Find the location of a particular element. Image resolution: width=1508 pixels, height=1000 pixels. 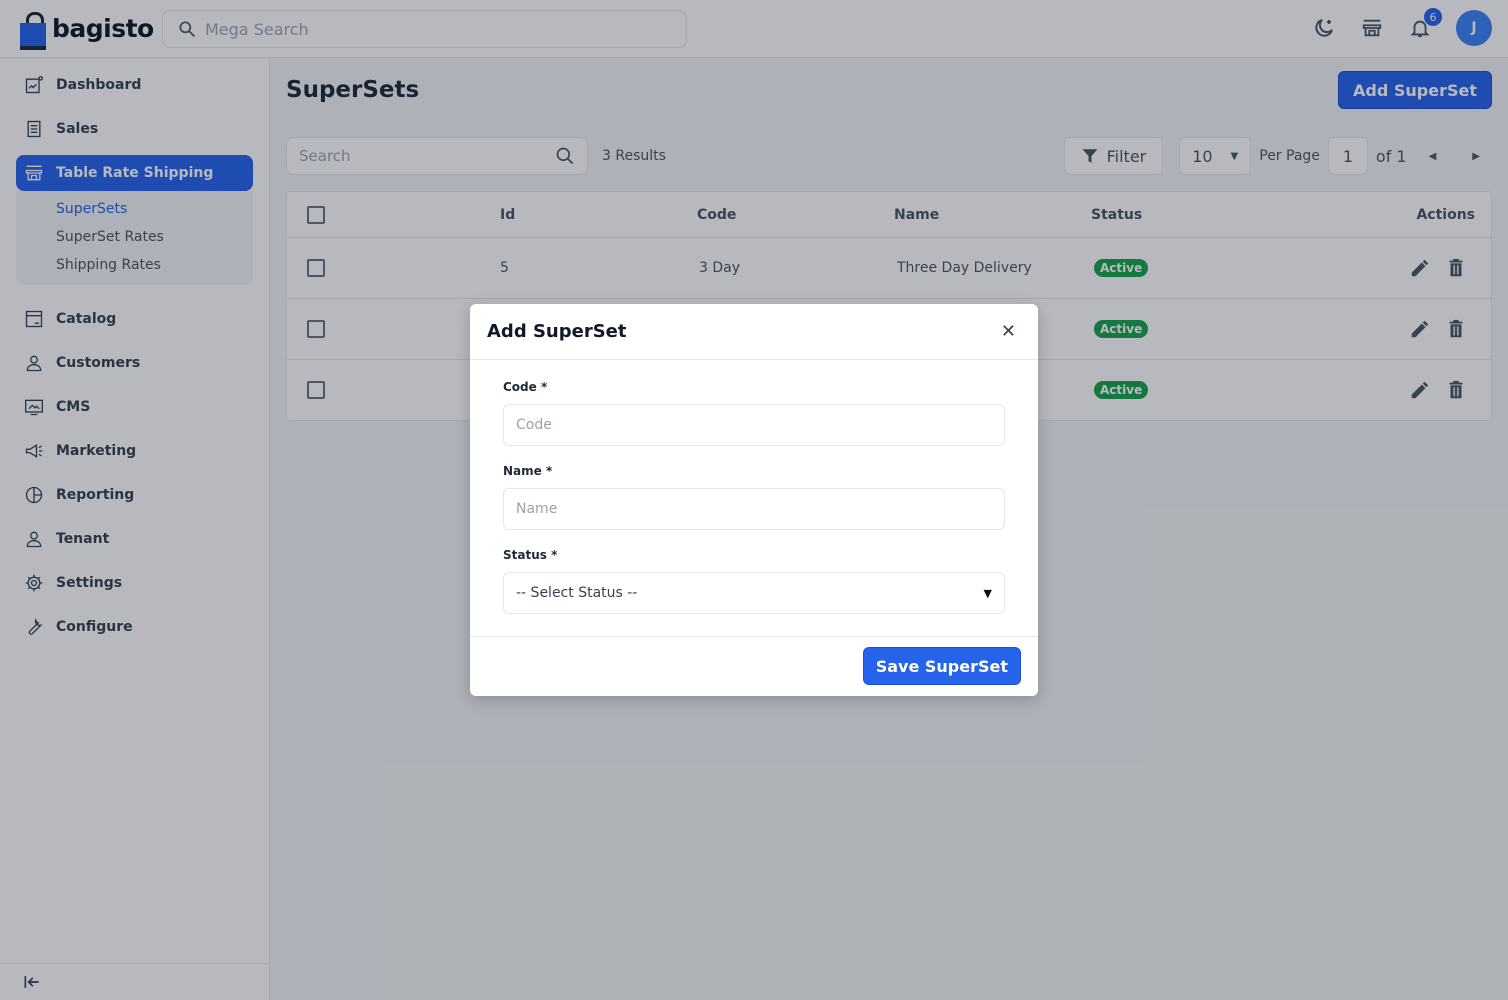

name-label: Name * is located at coordinates (528, 471).